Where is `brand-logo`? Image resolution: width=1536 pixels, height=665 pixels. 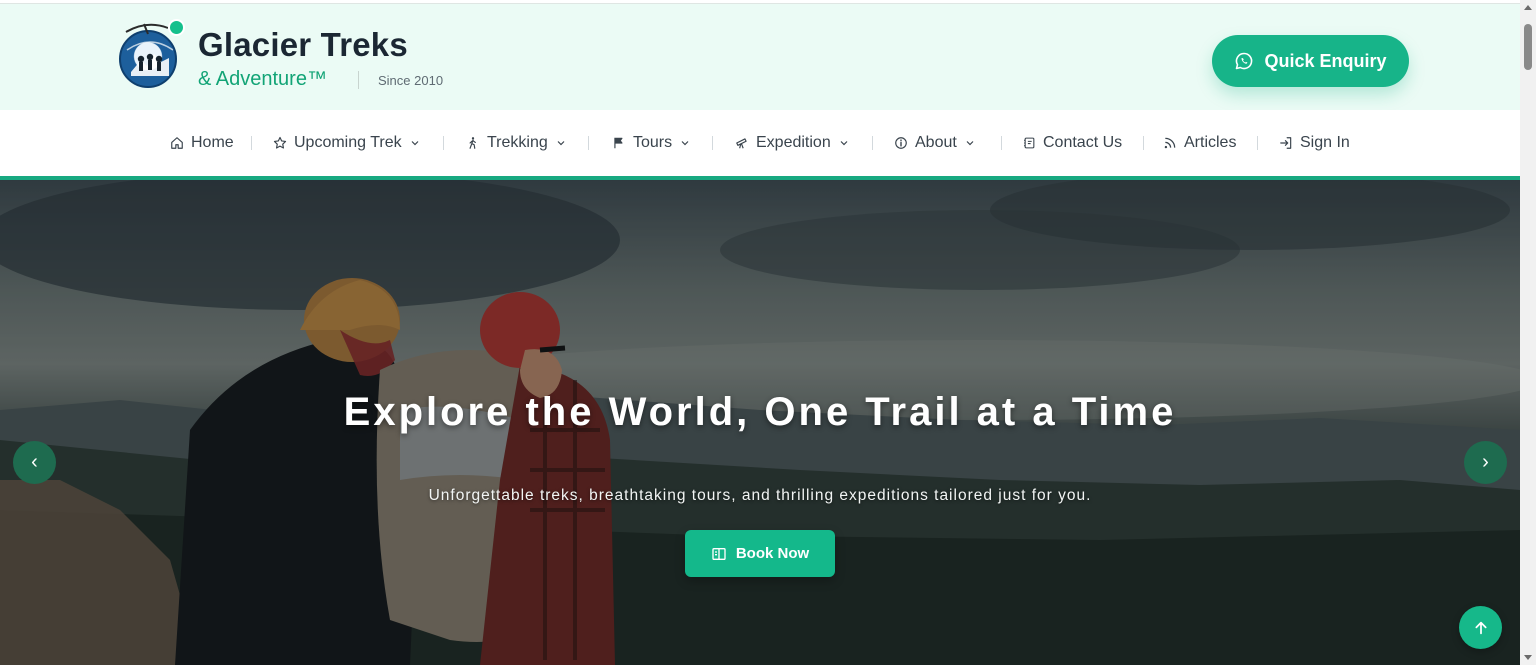 brand-logo is located at coordinates (151, 56).